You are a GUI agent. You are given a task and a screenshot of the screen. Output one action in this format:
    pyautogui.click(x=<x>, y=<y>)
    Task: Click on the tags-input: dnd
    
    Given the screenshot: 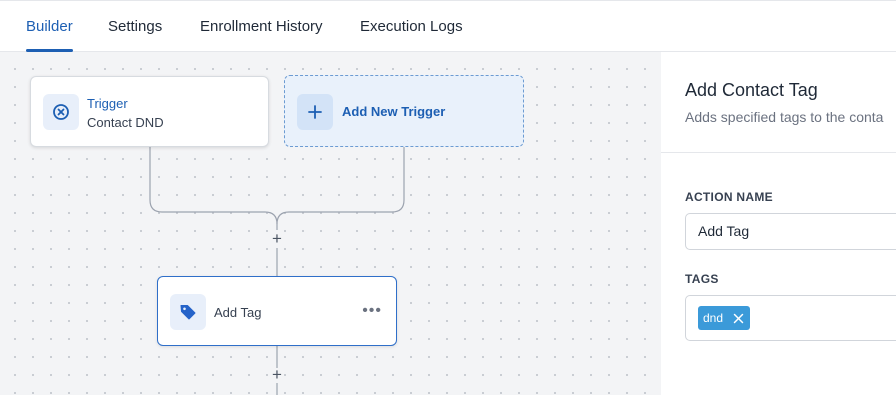 What is the action you would take?
    pyautogui.click(x=790, y=318)
    